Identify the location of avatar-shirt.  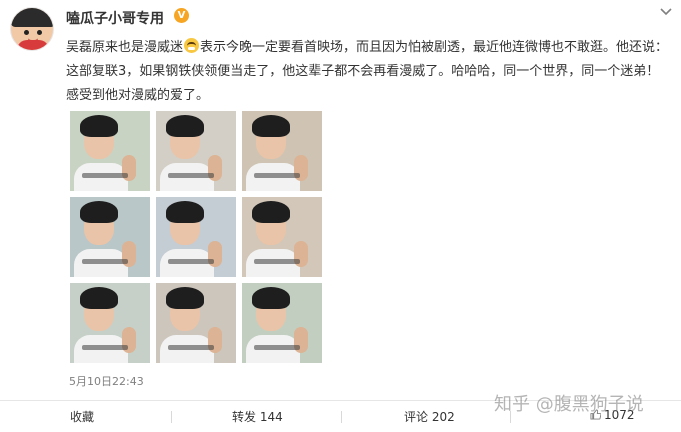
(33, 45).